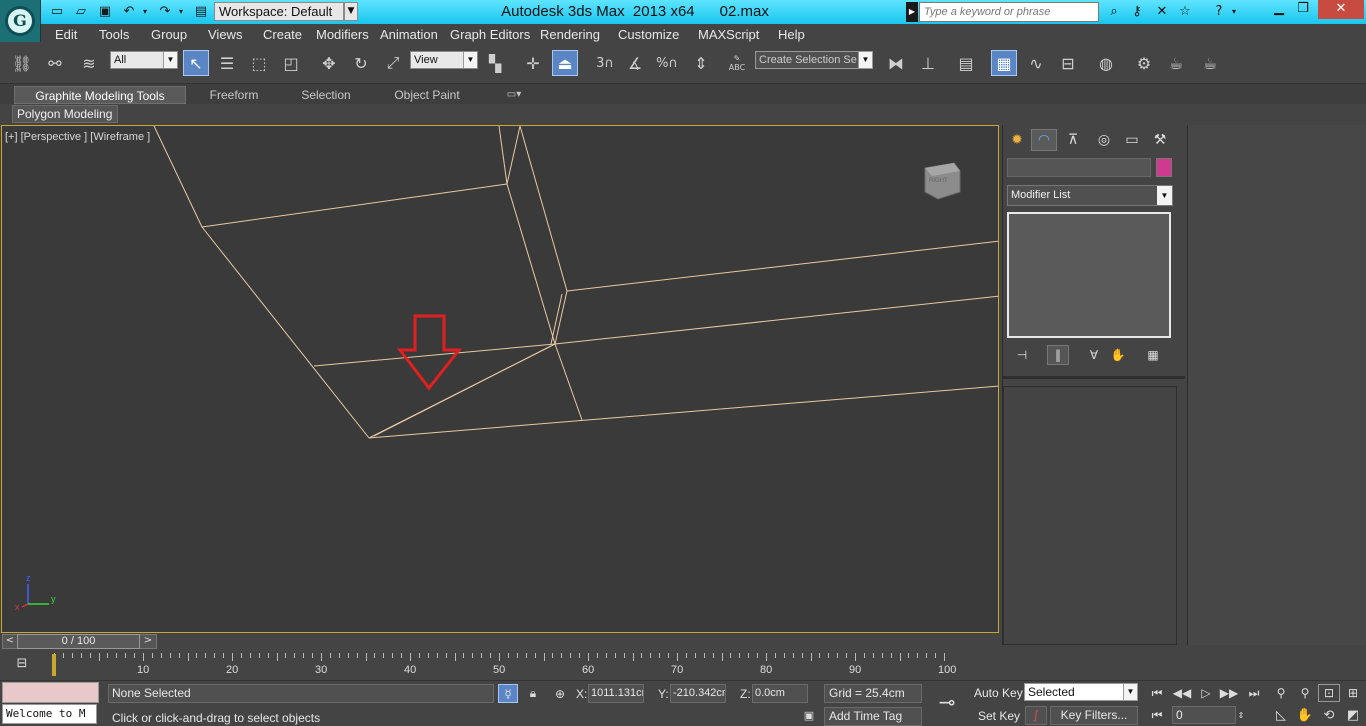 The height and width of the screenshot is (726, 1366). Describe the element at coordinates (361, 63) in the screenshot. I see `select-and-rotate-icon: ↻` at that location.